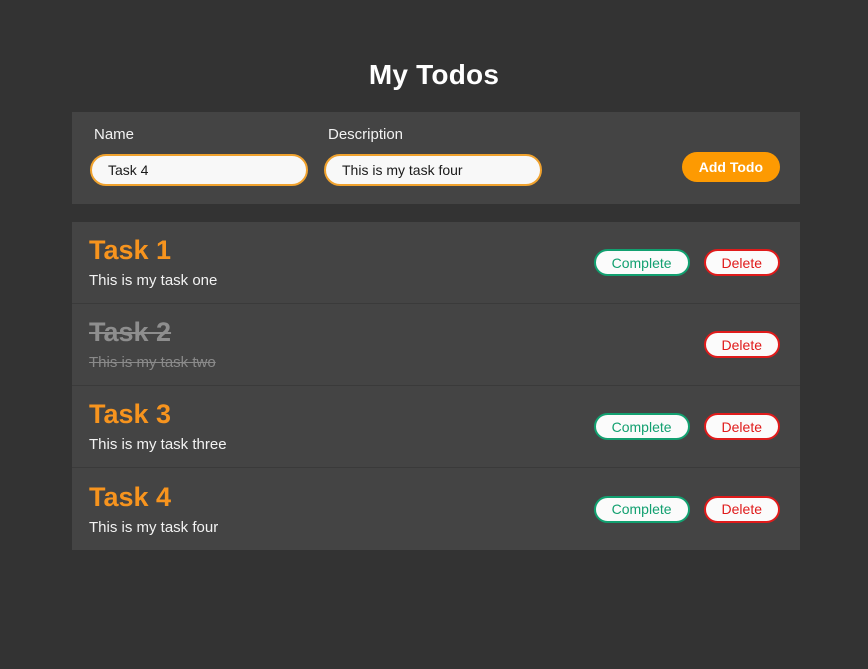  What do you see at coordinates (154, 527) in the screenshot?
I see `todo-description: This is my task four` at bounding box center [154, 527].